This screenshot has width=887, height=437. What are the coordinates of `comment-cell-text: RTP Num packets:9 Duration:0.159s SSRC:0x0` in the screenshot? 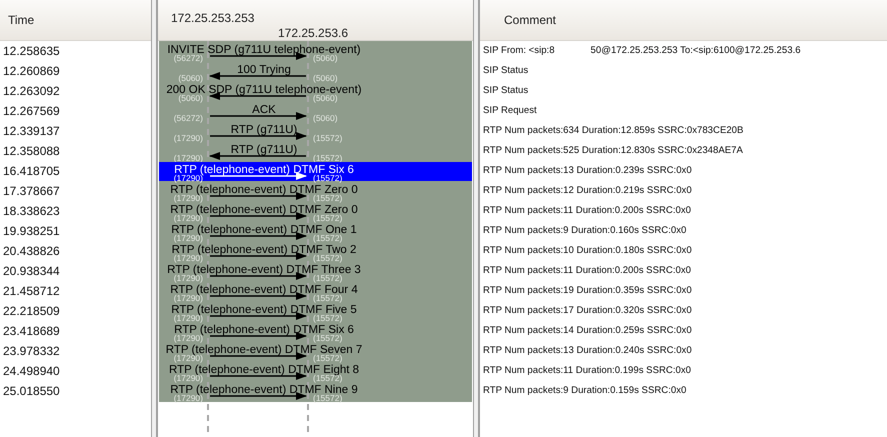 It's located at (585, 391).